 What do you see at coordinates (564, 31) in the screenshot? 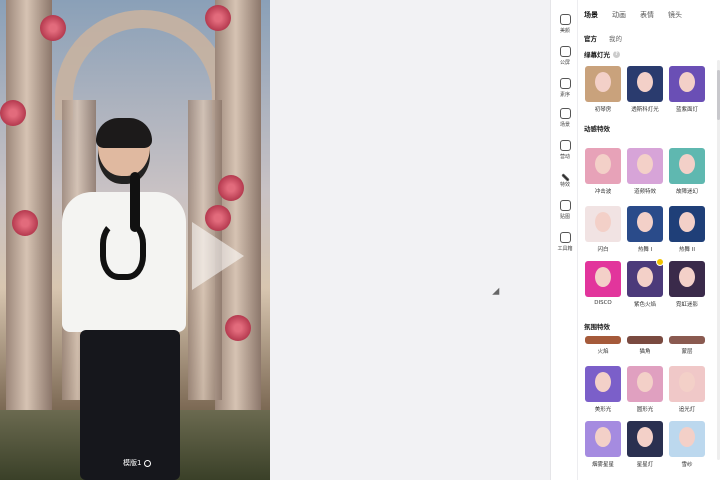
I see `rail-label: 美颜` at bounding box center [564, 31].